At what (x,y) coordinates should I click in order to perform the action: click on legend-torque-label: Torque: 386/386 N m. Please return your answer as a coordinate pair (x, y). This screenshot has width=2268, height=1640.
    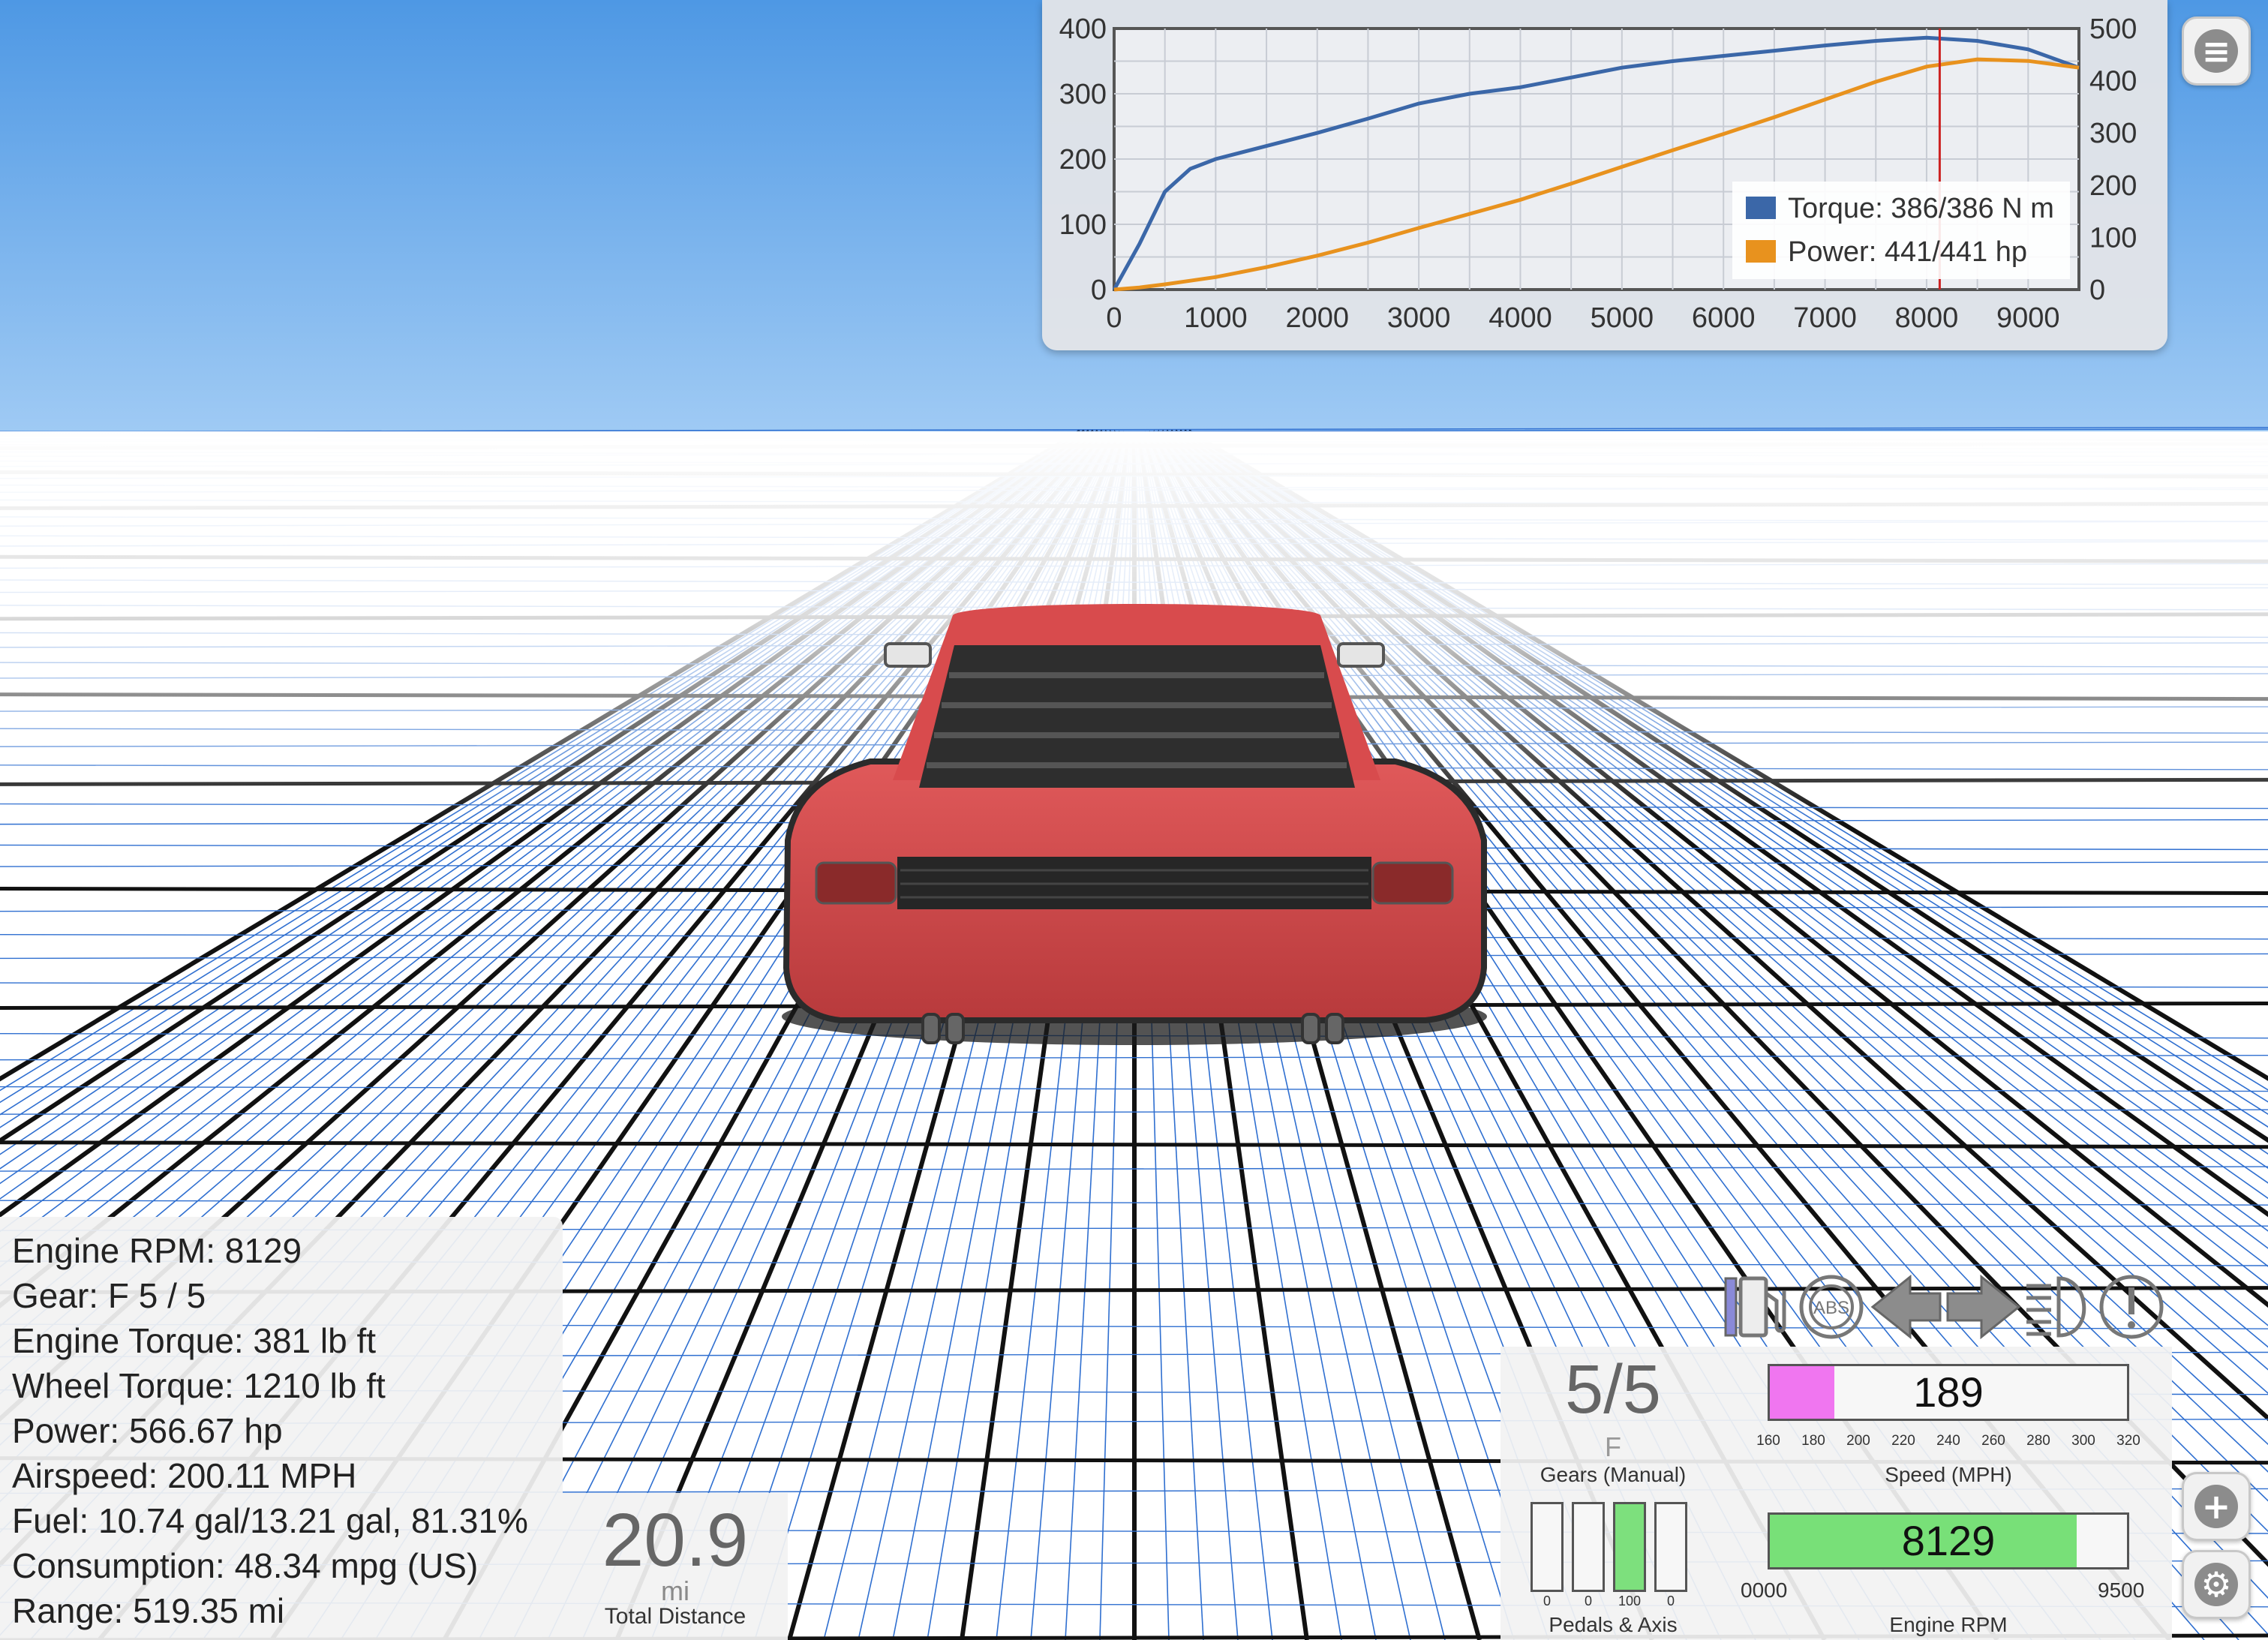
    Looking at the image, I should click on (1921, 209).